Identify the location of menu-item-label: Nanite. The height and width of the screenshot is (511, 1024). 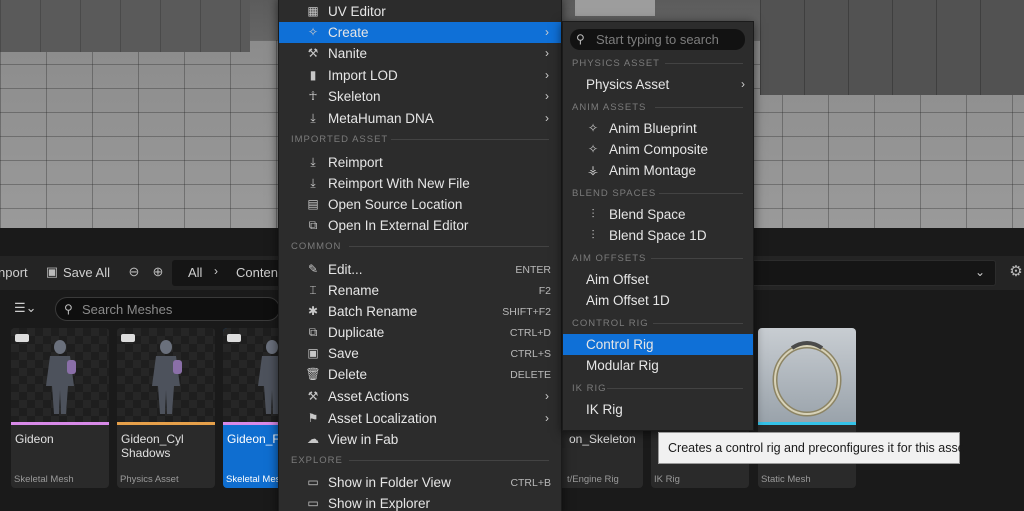
(348, 53).